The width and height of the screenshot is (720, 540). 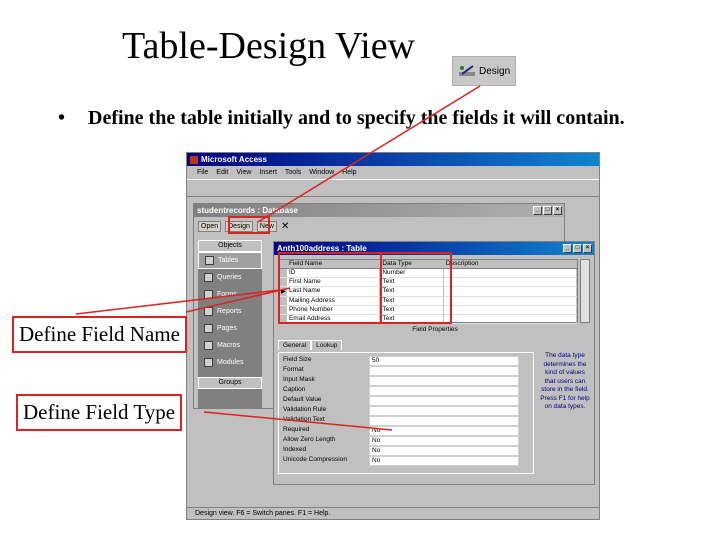 I want to click on property-row: Validation Rule, so click(x=406, y=411).